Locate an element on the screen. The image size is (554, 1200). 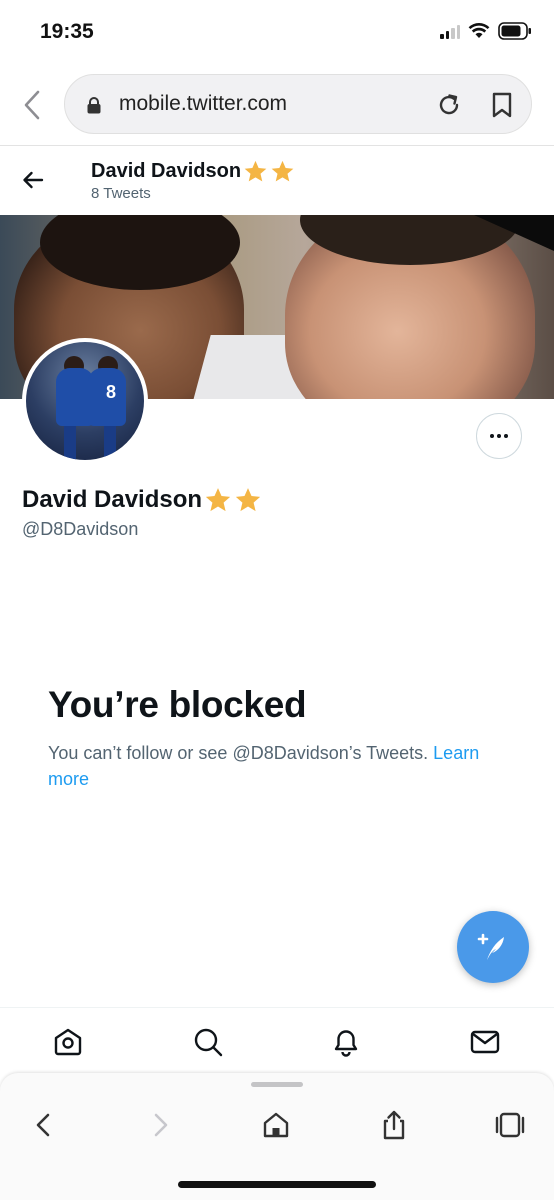
signal-icon is located at coordinates (450, 31).